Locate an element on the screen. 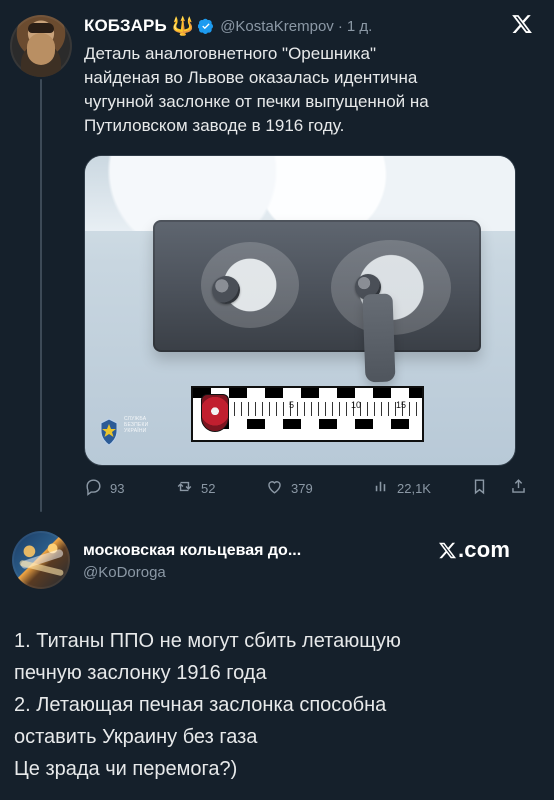 The height and width of the screenshot is (800, 554). reply-button: 93 is located at coordinates (104, 488).